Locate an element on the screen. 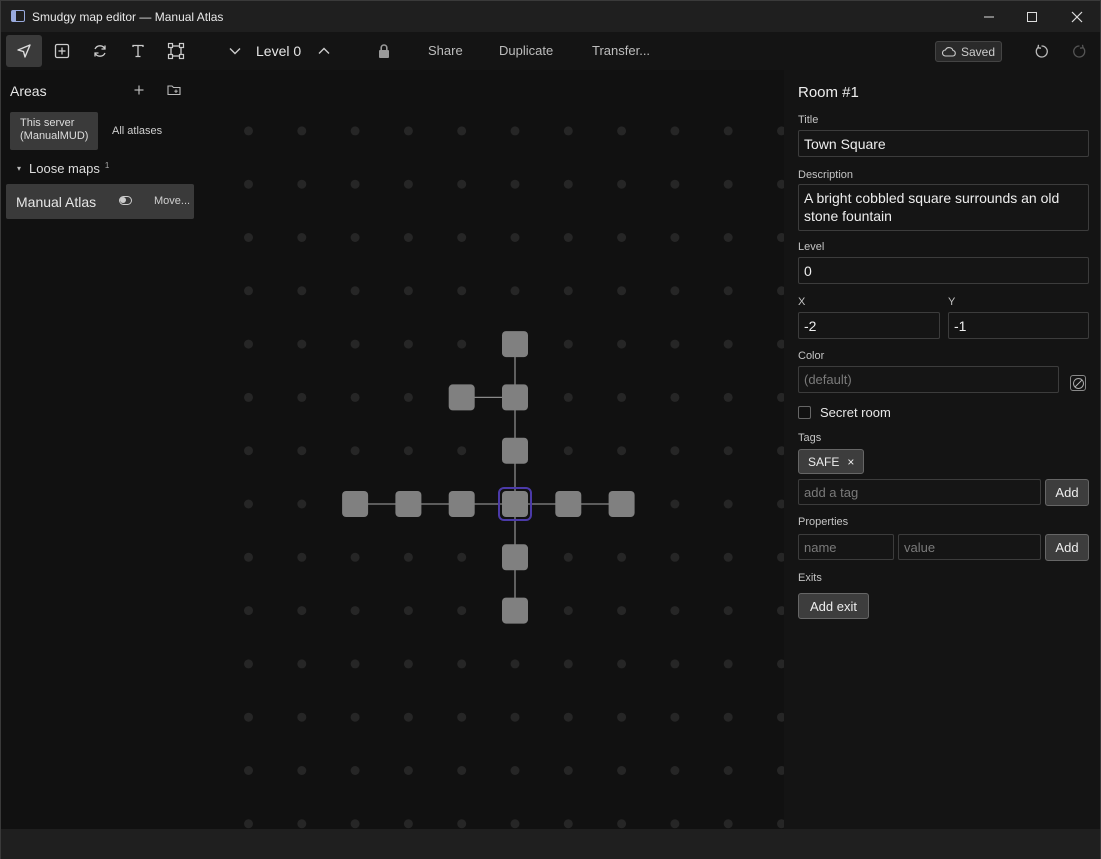 The width and height of the screenshot is (1101, 859). lock-icon is located at coordinates (384, 51).